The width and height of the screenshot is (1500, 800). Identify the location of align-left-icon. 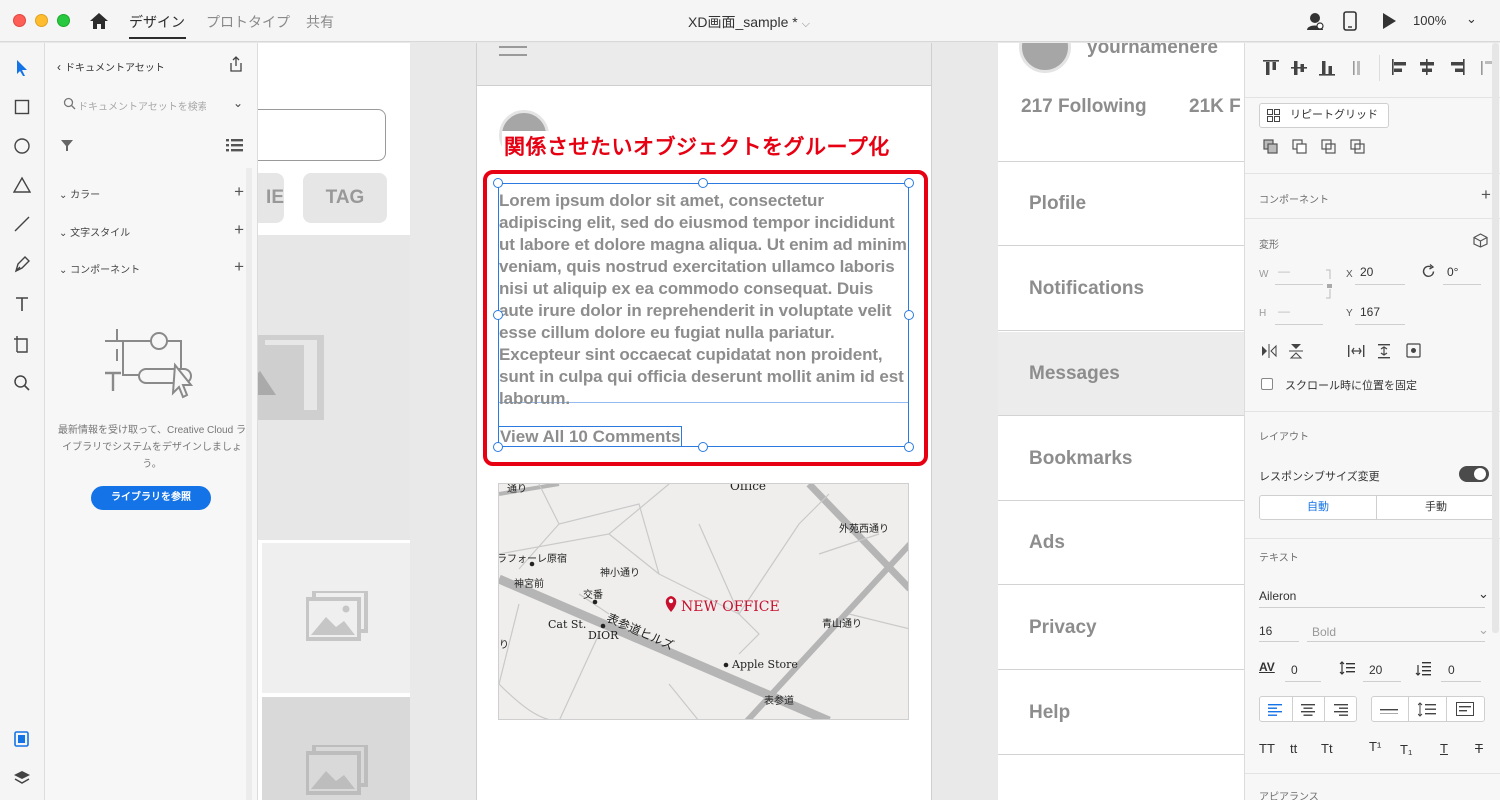
(1275, 710).